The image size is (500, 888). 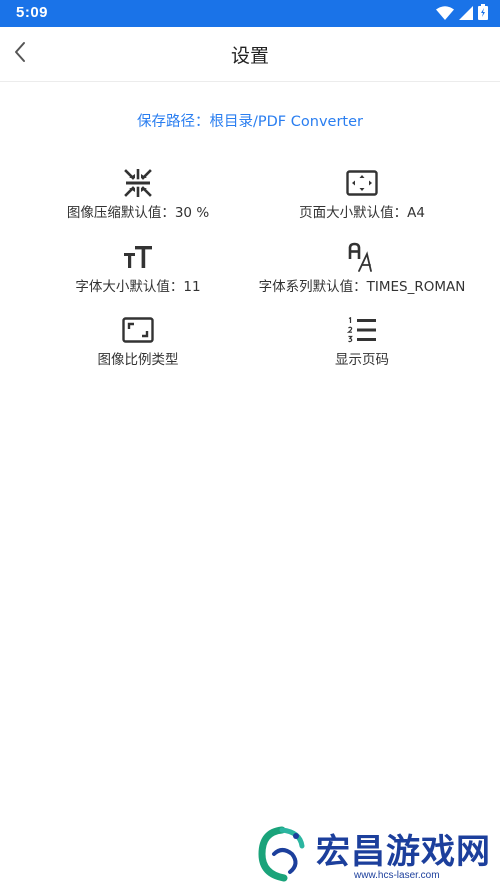 I want to click on setting-image-aspect-ratio: 图像比例类型, so click(x=138, y=343).